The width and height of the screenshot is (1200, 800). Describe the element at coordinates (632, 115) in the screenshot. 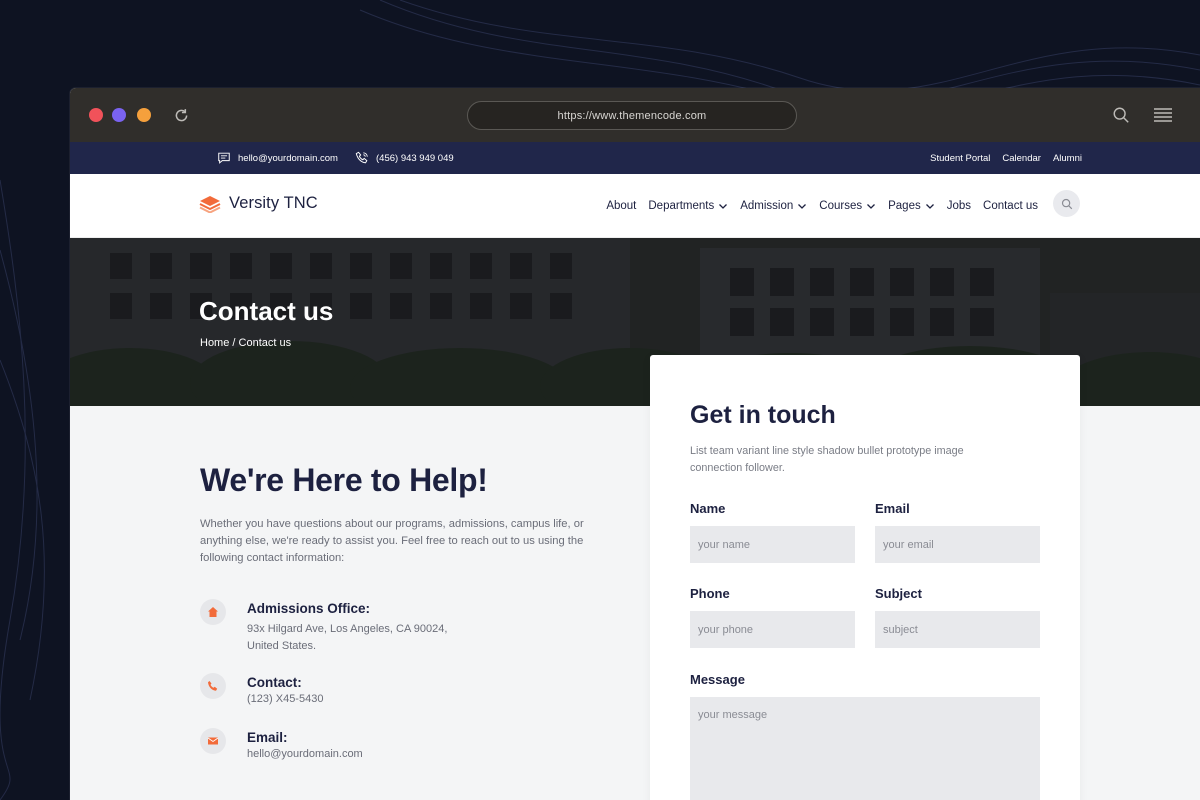

I see `address-bar: https://www.themencode.com` at that location.